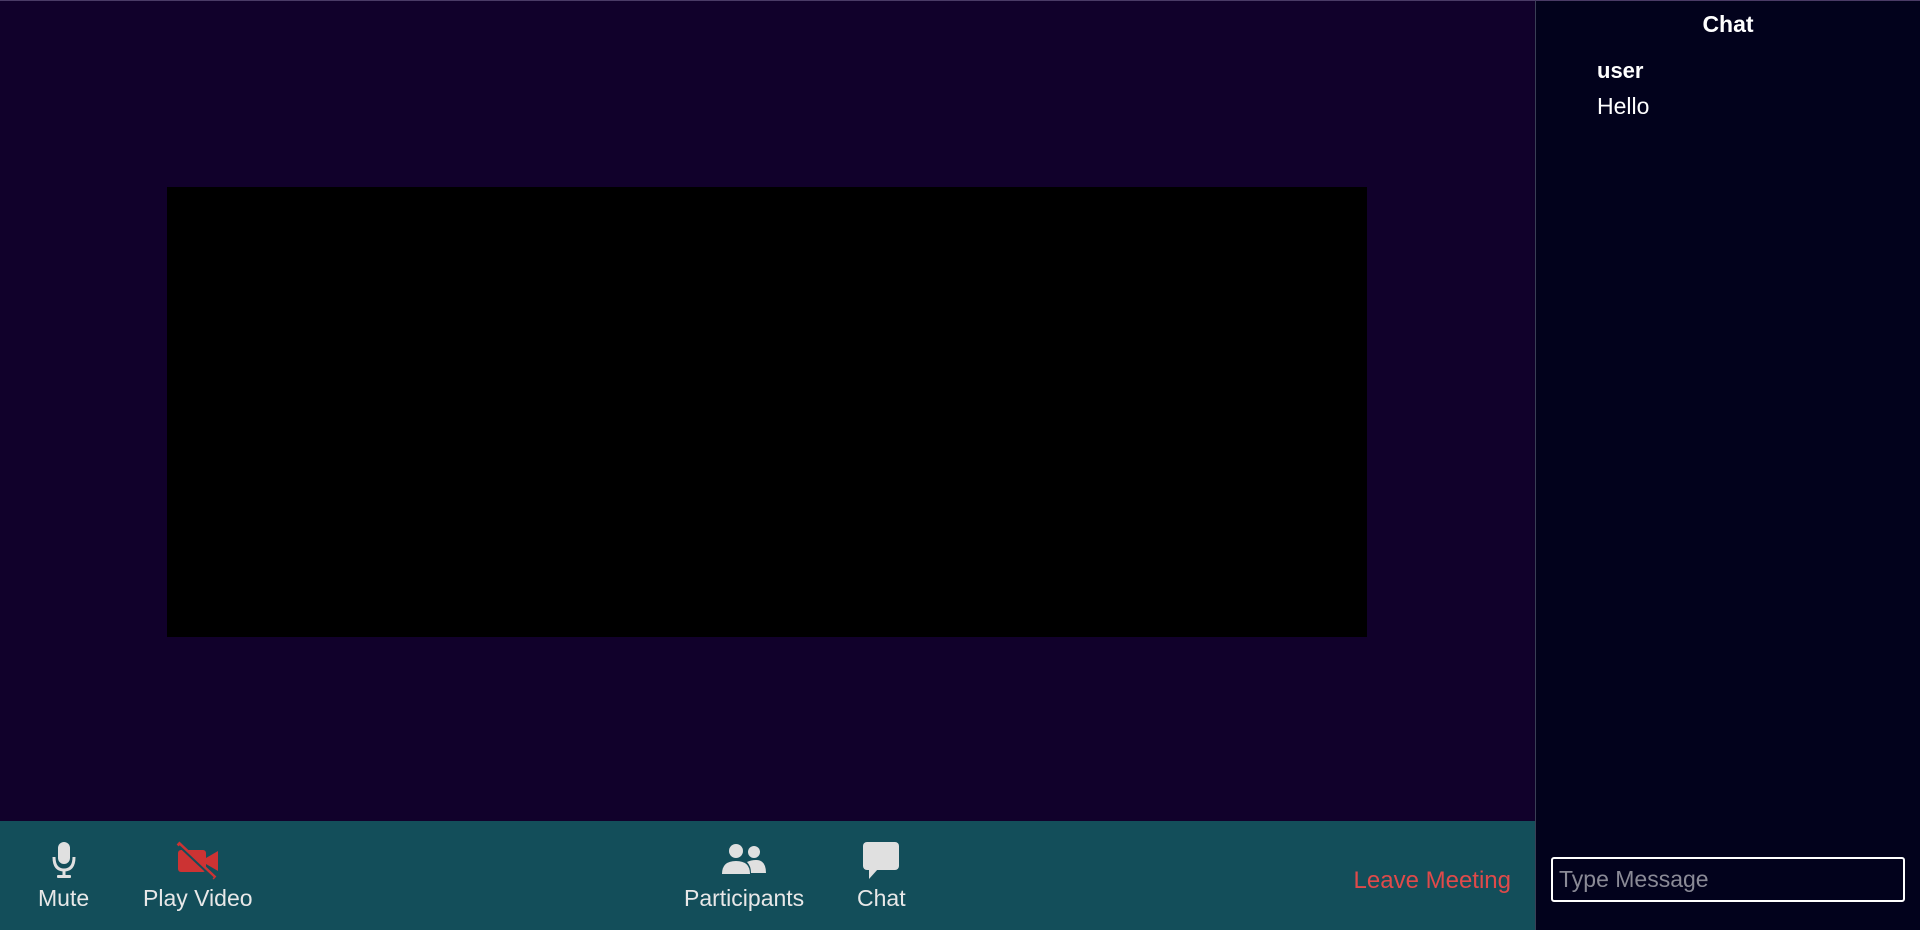 This screenshot has height=930, width=1920. What do you see at coordinates (1728, 879) in the screenshot?
I see `message-input` at bounding box center [1728, 879].